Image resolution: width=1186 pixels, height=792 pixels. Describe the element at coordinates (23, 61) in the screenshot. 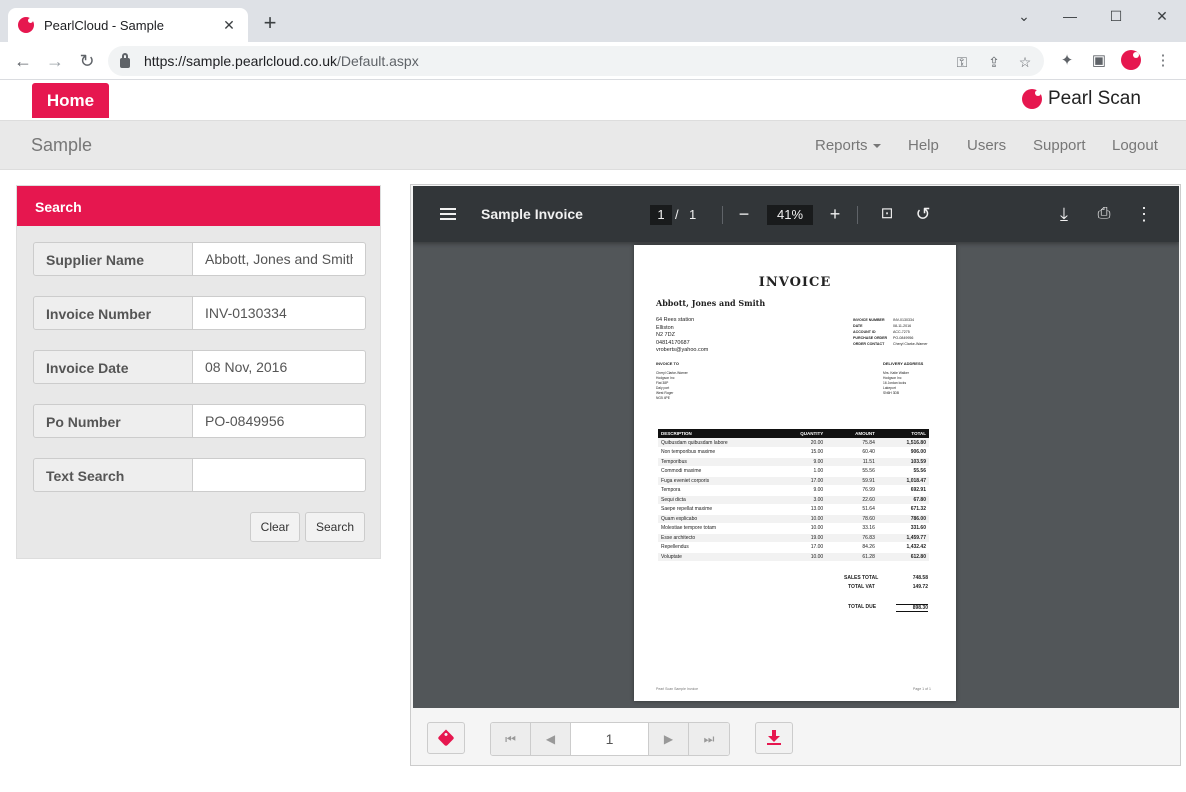

I see `back-icon: ←` at that location.